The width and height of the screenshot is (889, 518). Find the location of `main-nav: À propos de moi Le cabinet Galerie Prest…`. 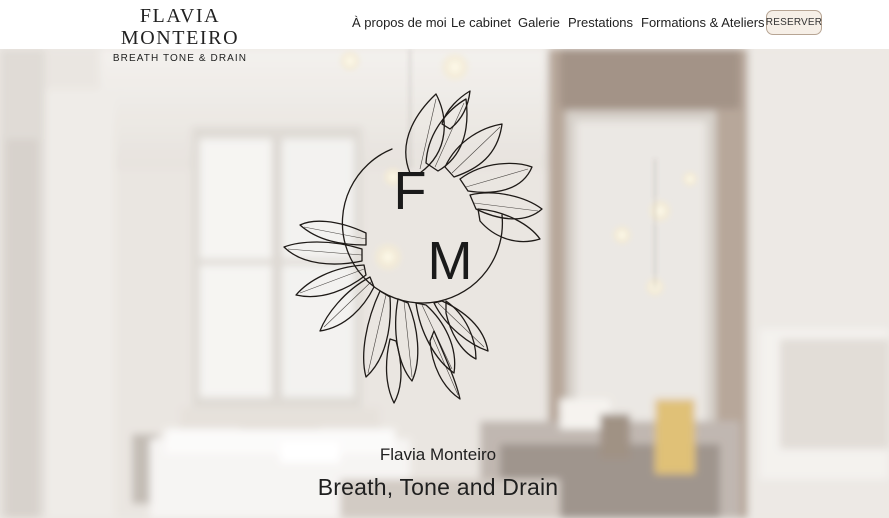

main-nav: À propos de moi Le cabinet Galerie Prest… is located at coordinates (444, 25).